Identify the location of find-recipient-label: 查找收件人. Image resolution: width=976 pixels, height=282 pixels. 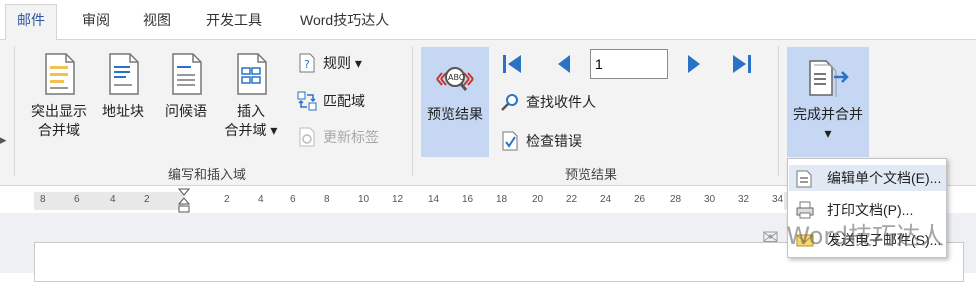
(561, 102).